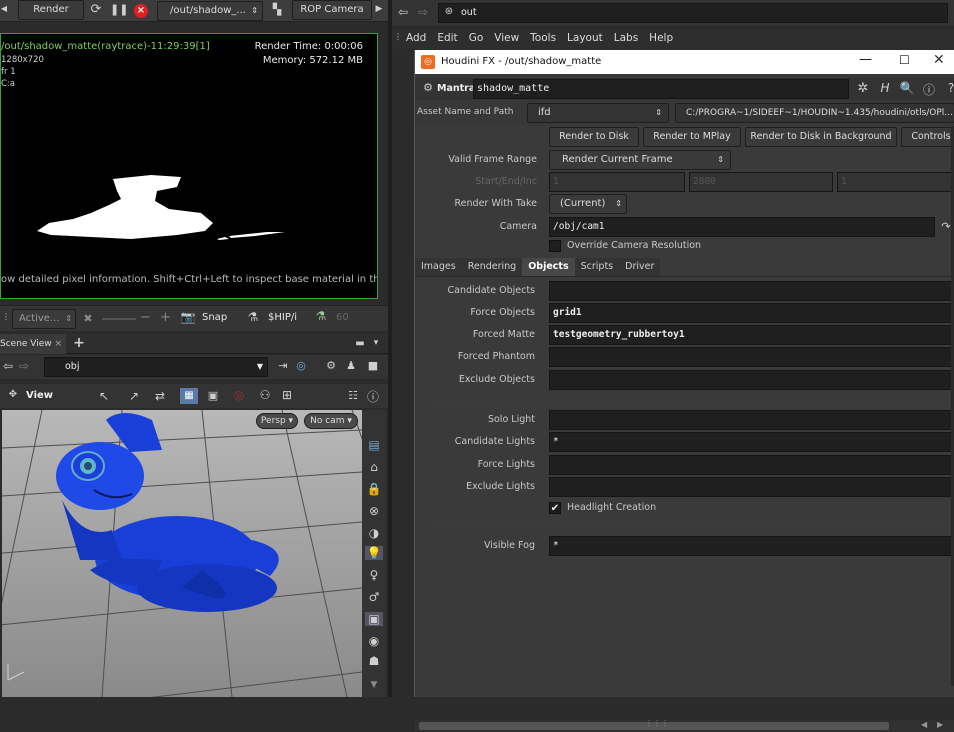  I want to click on lock-icon: 🔒, so click(374, 489).